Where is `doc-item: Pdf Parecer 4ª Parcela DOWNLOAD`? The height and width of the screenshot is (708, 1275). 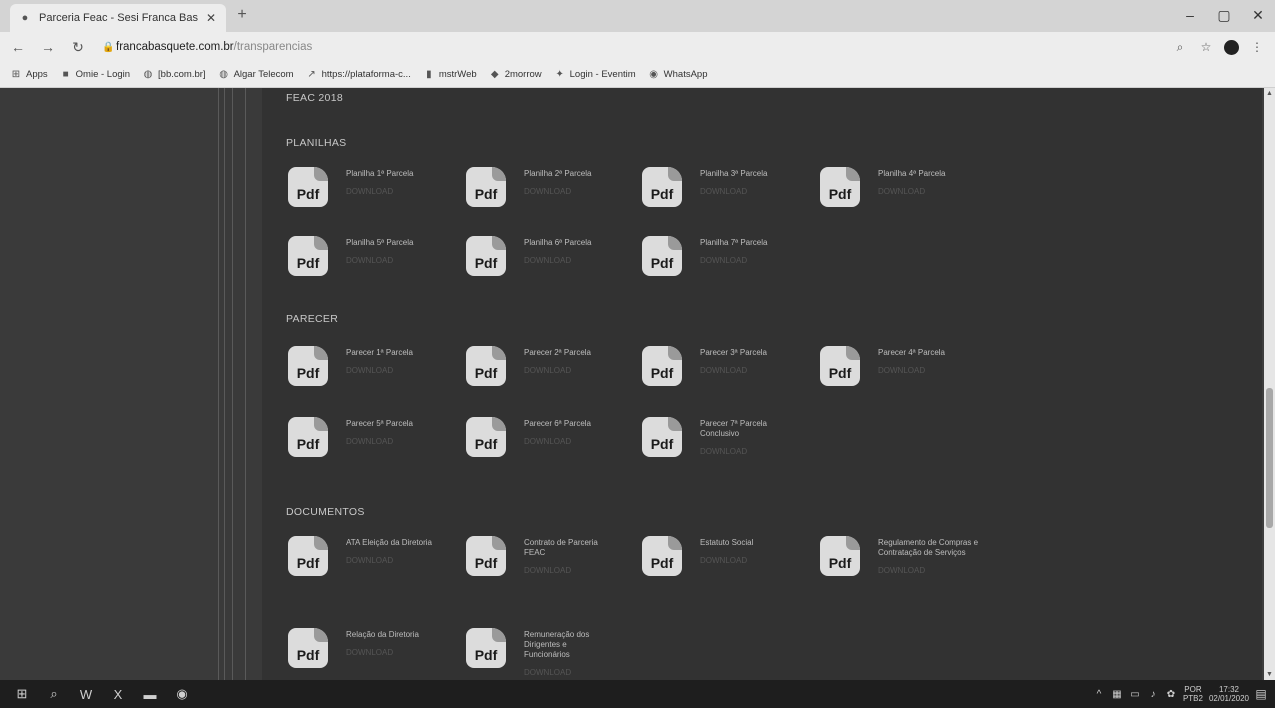 doc-item: Pdf Parecer 4ª Parcela DOWNLOAD is located at coordinates (909, 366).